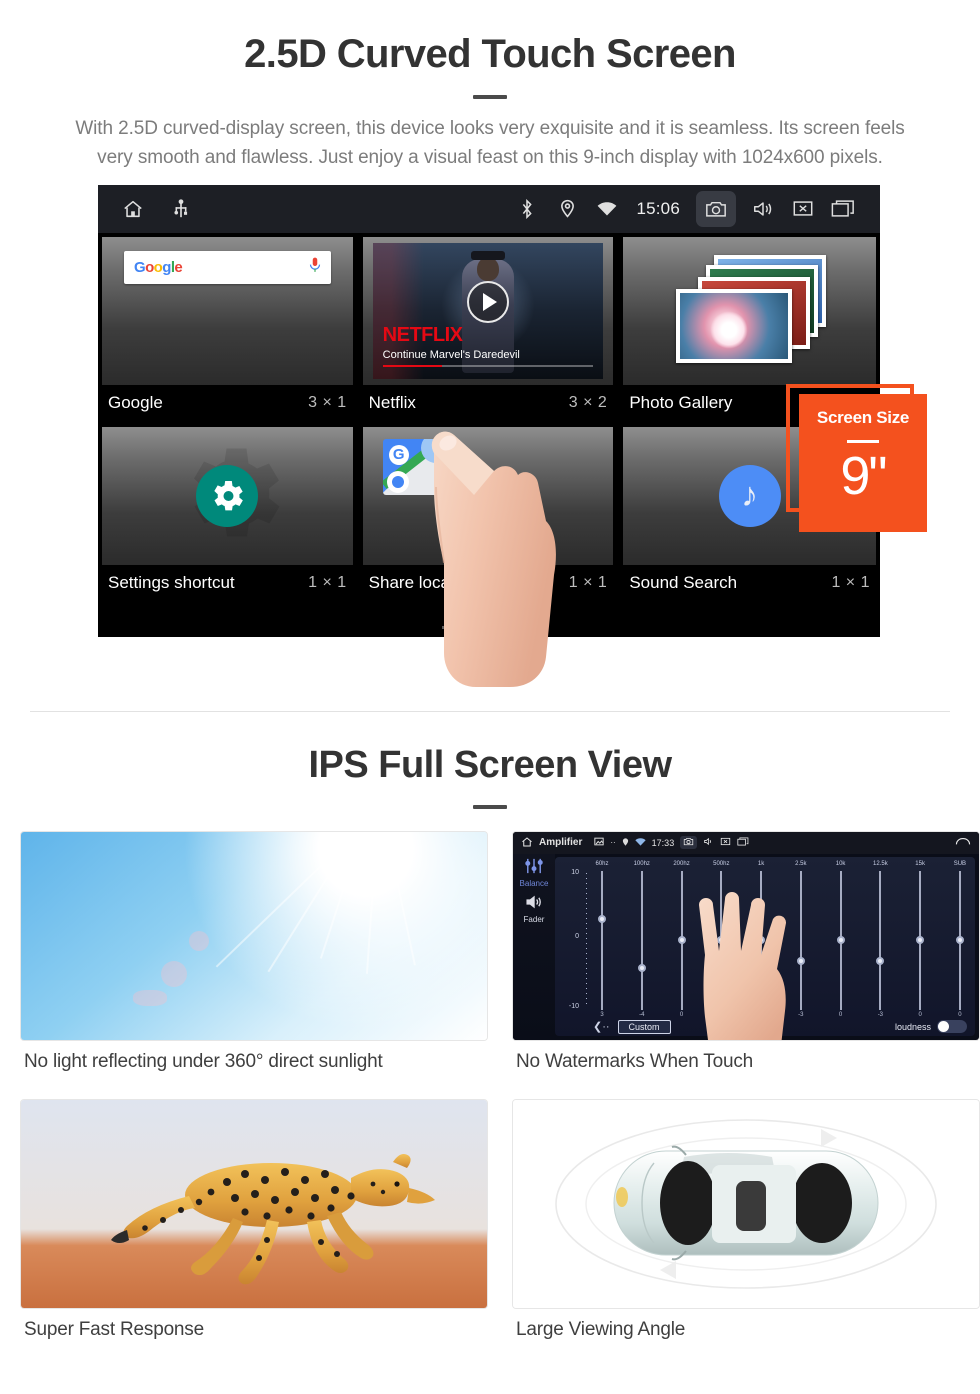  What do you see at coordinates (863, 417) in the screenshot?
I see `screen-size-label: Screen Size` at bounding box center [863, 417].